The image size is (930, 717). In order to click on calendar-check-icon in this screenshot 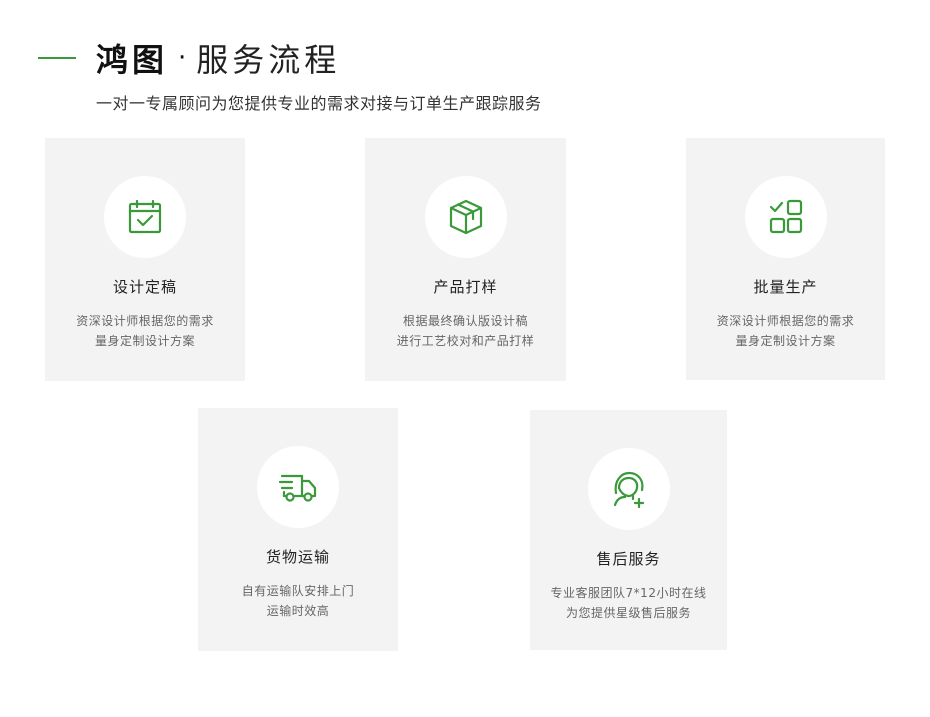, I will do `click(145, 216)`.